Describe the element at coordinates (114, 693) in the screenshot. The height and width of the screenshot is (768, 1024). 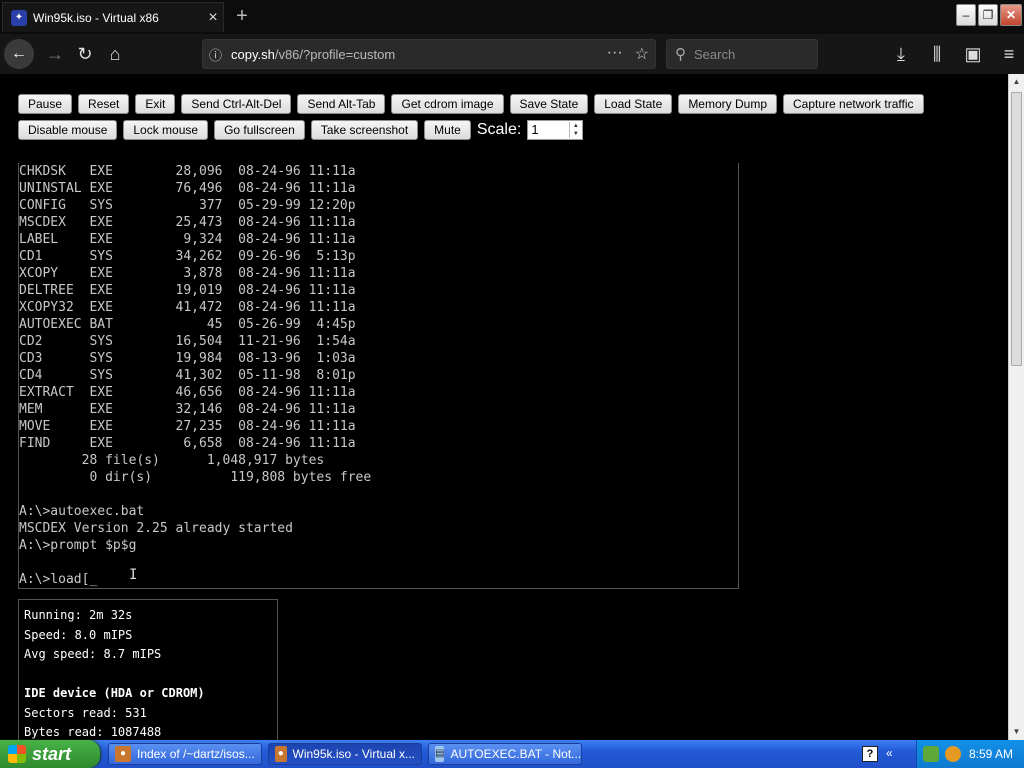
I see `stat-ide-heading: IDE device (HDA or CDROM)` at that location.